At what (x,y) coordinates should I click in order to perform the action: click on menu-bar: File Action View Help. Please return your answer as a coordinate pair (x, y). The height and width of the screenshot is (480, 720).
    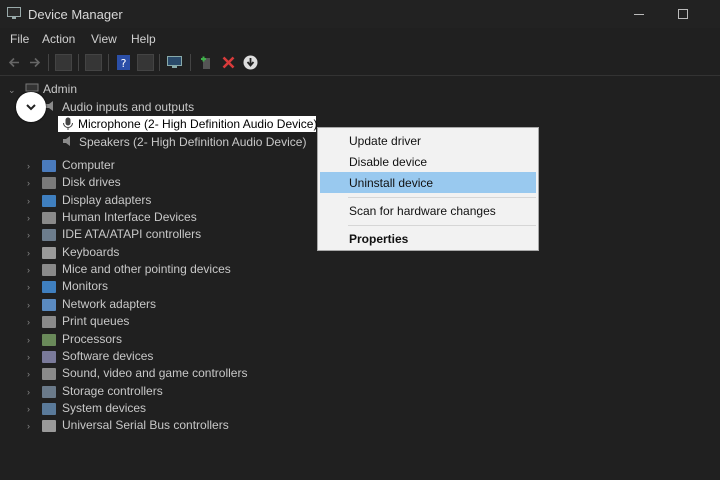
    Looking at the image, I should click on (360, 39).